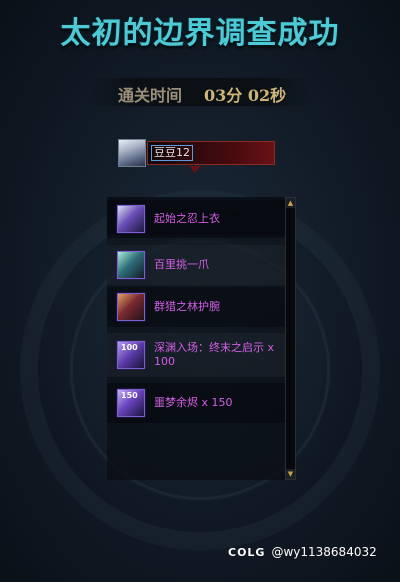 This screenshot has height=582, width=400. I want to click on reward-list-scrollbar: ▲ ▼, so click(290, 338).